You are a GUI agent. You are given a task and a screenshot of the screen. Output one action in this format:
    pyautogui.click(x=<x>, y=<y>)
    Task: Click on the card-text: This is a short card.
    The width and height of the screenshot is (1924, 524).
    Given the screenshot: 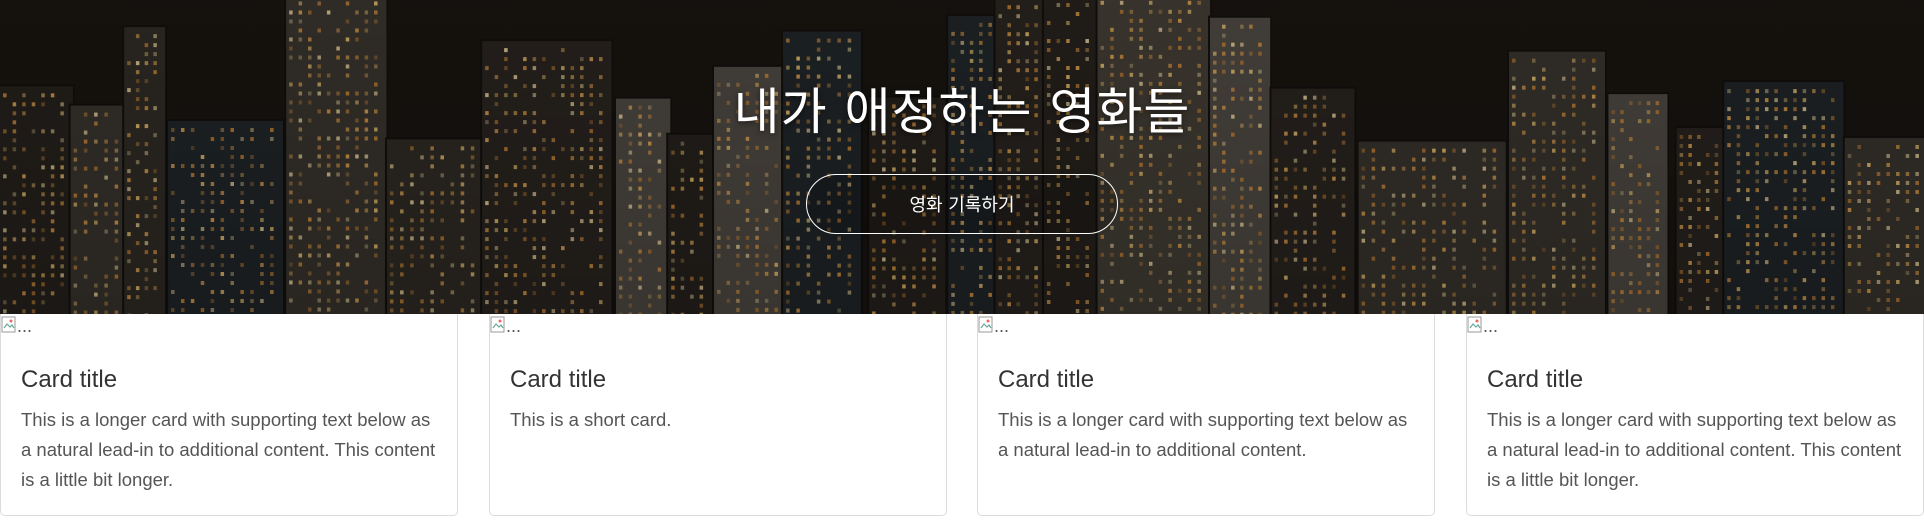 What is the action you would take?
    pyautogui.click(x=591, y=419)
    